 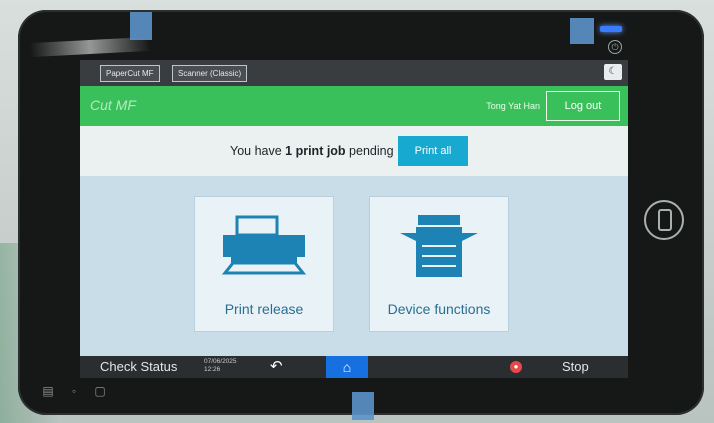 I want to click on key-icon: ◦, so click(x=74, y=391).